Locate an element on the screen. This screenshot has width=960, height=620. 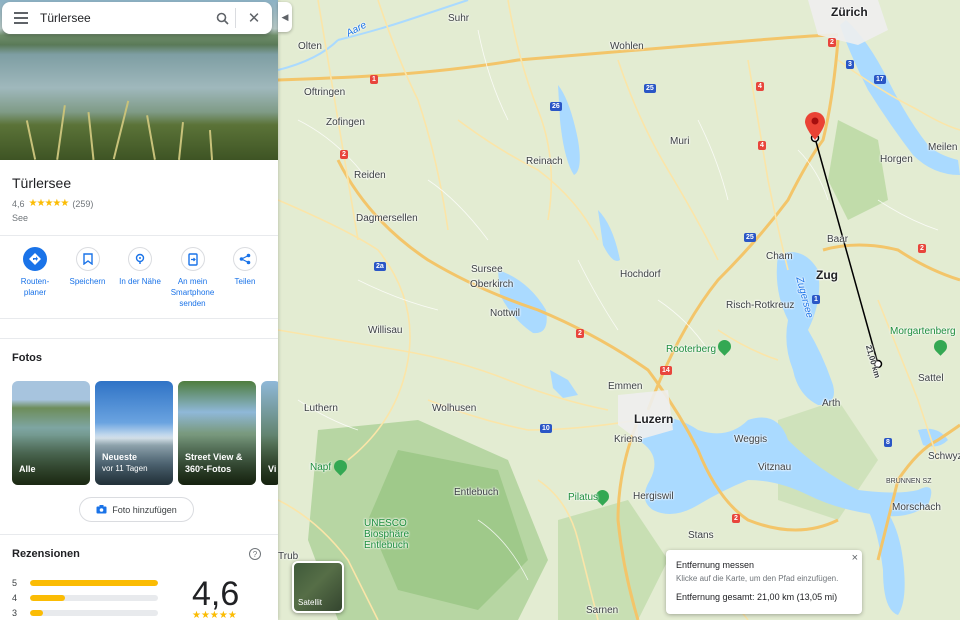
map-label-entlebuch: Entlebuch is located at coordinates (476, 492).